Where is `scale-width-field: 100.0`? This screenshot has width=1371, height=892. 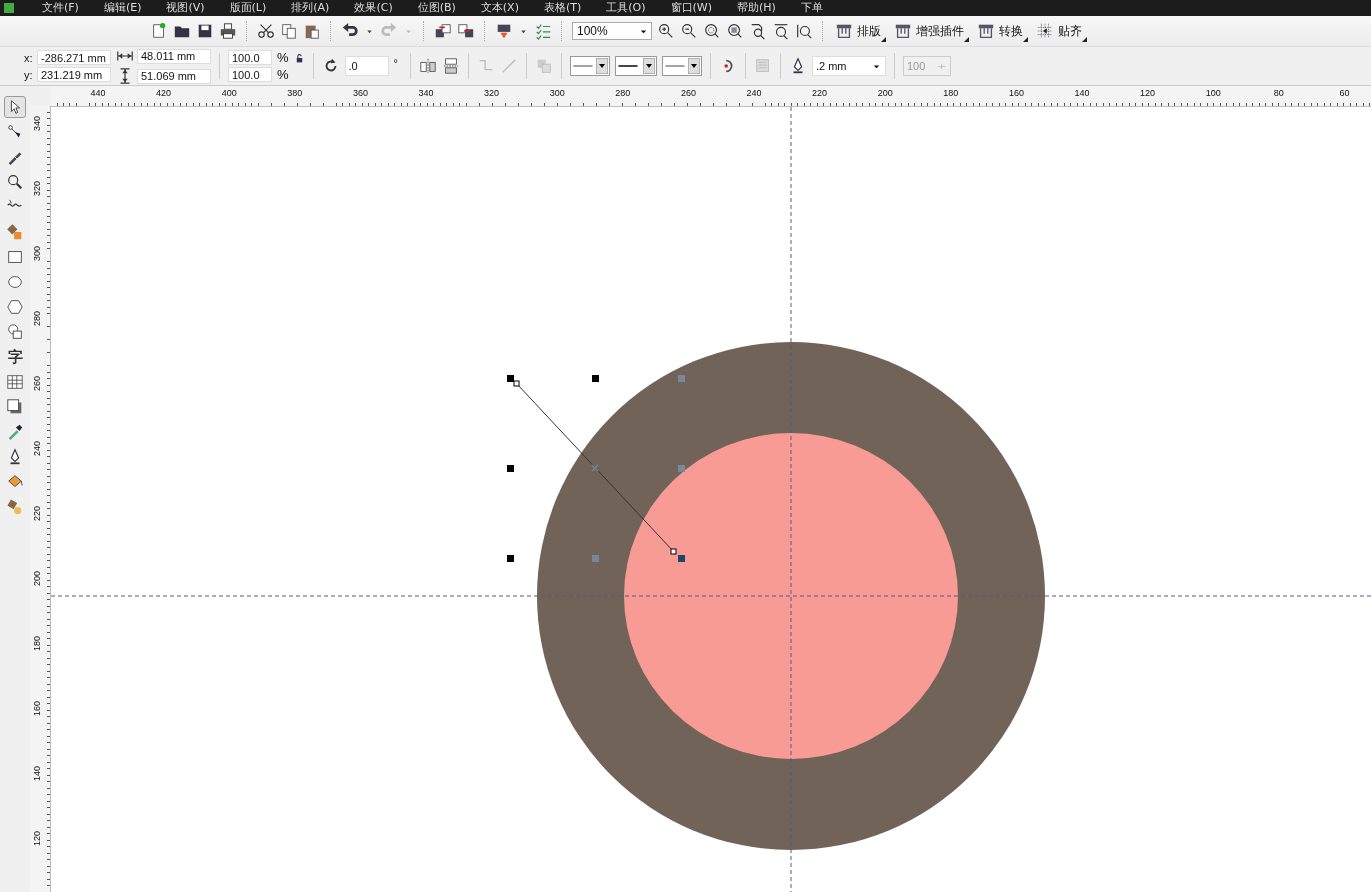
scale-width-field: 100.0 is located at coordinates (250, 57).